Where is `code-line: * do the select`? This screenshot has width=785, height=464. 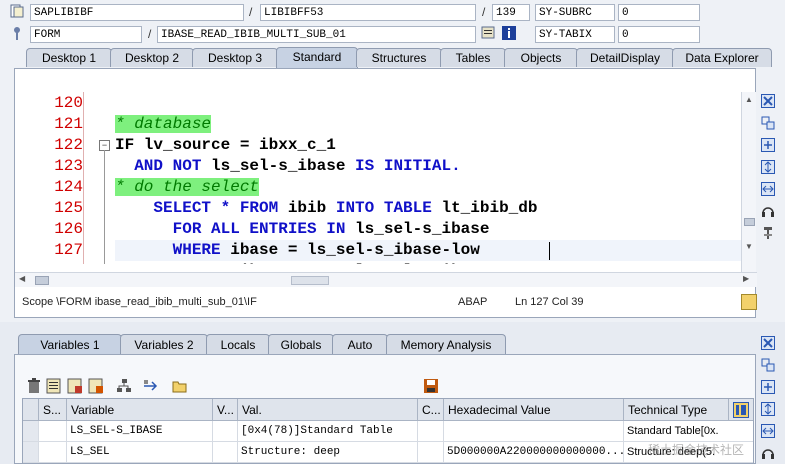
code-line: * do the select is located at coordinates (187, 187).